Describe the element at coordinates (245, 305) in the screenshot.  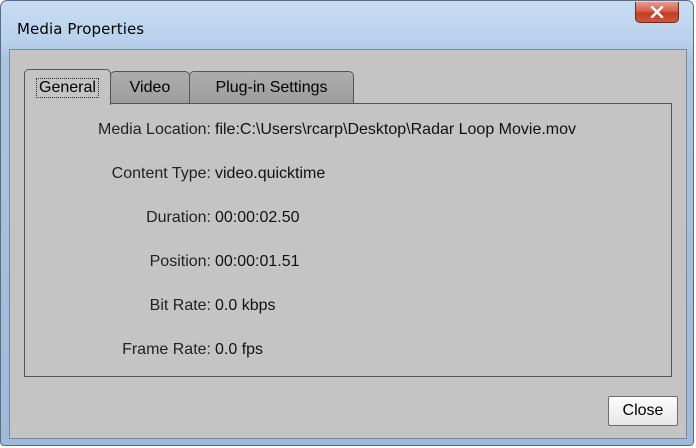
I see `property-value: 0.0 kbps` at that location.